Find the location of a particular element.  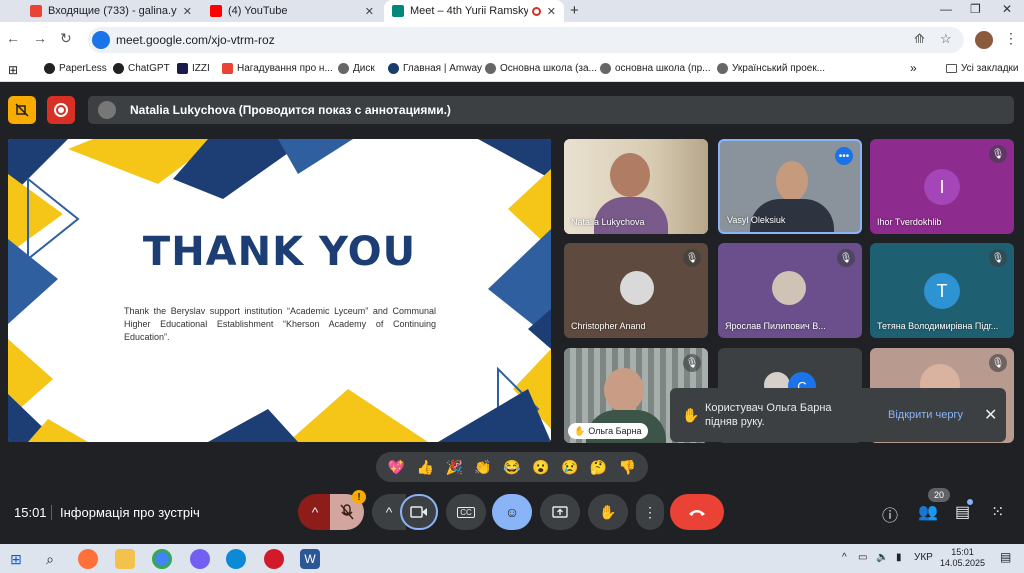

raise-hand-button: ✋ is located at coordinates (608, 512).